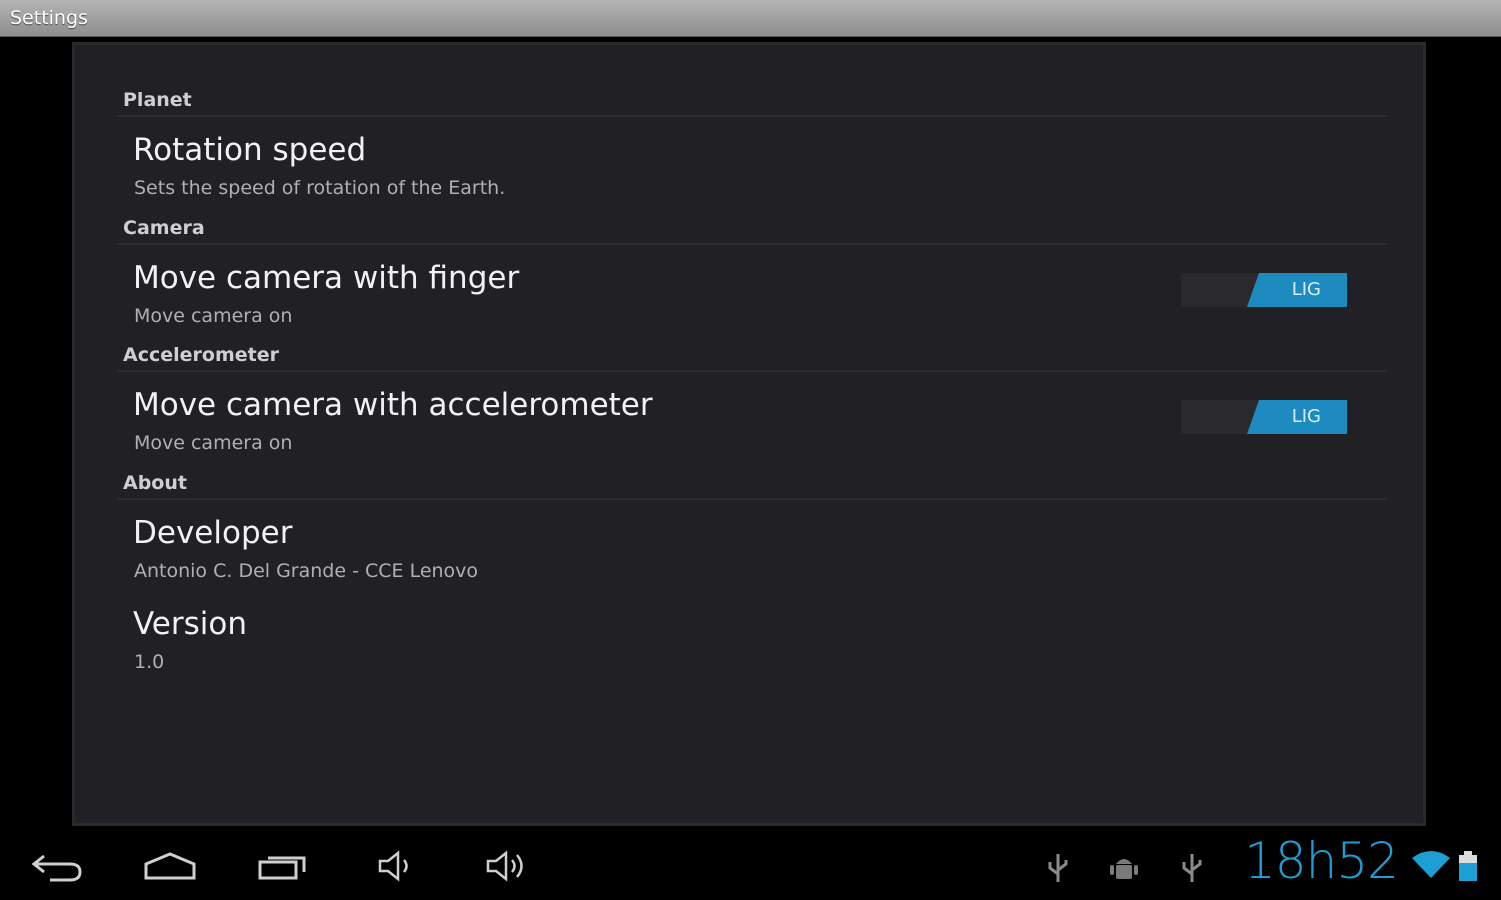 The image size is (1501, 900). I want to click on finger-toggle-switch: LIG, so click(1264, 290).